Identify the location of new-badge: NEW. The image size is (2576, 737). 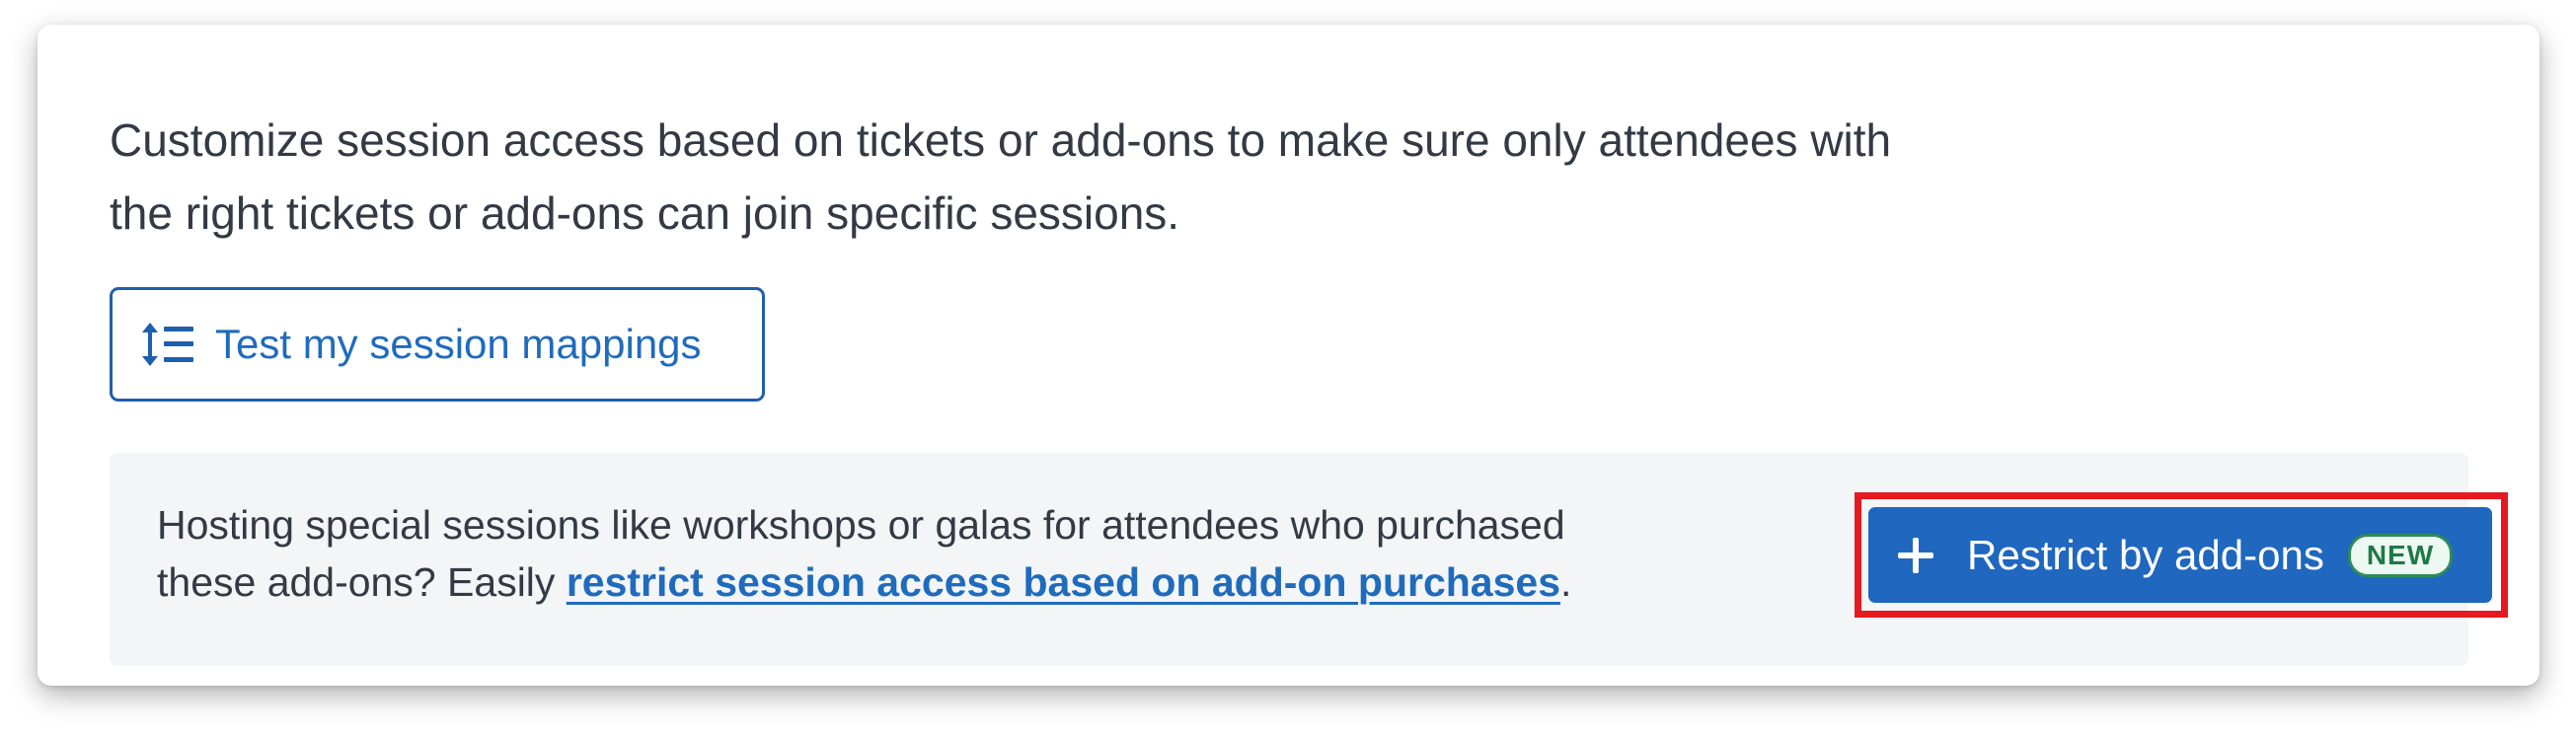
(2400, 555).